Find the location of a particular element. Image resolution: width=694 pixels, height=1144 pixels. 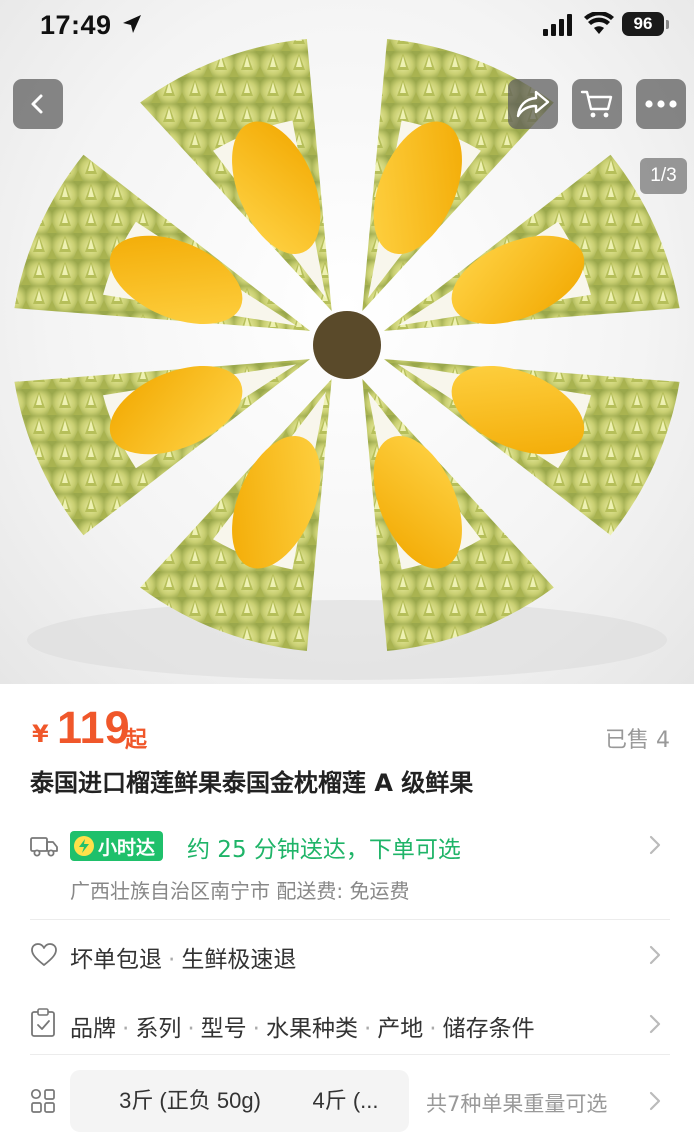

currency-symbol: ¥ is located at coordinates (40, 734).